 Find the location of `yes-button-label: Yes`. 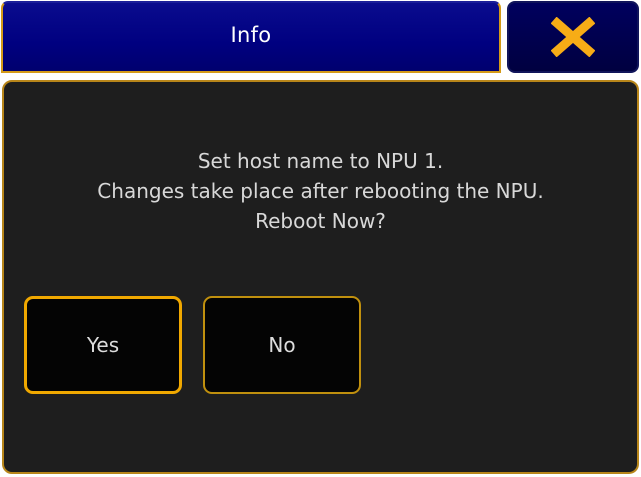

yes-button-label: Yes is located at coordinates (103, 345).